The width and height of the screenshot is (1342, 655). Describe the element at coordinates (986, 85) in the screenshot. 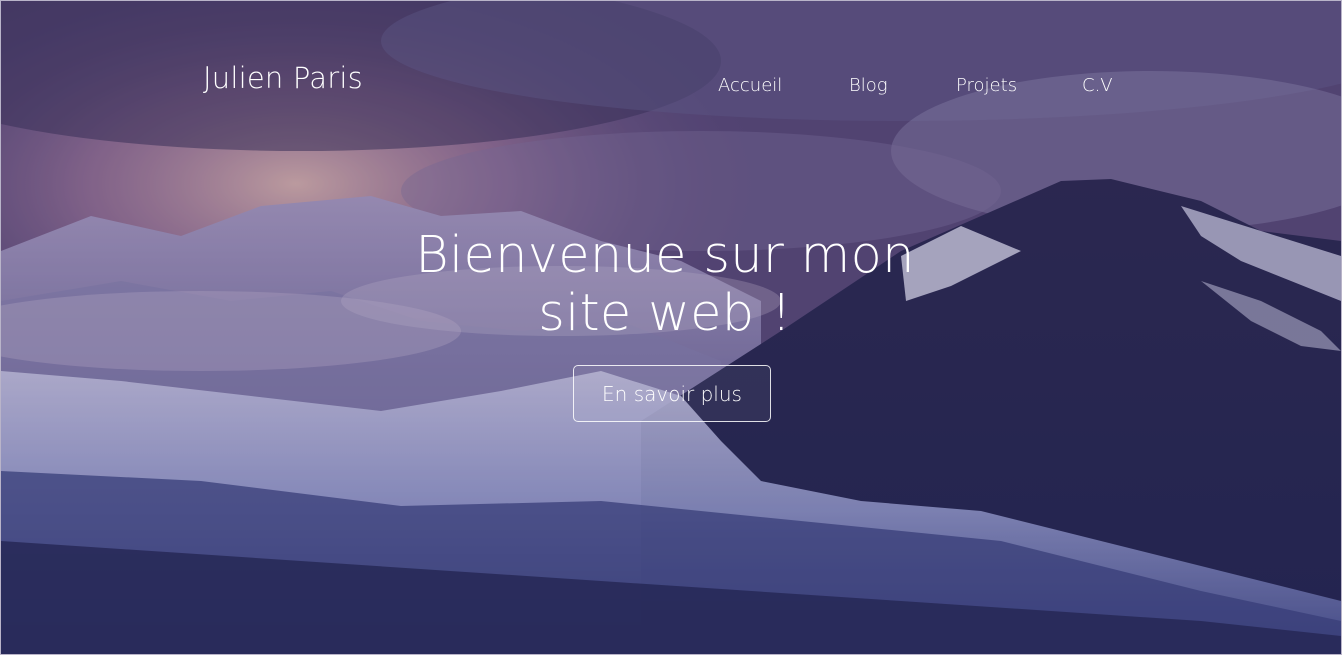

I see `nav-link-projets: Projets` at that location.